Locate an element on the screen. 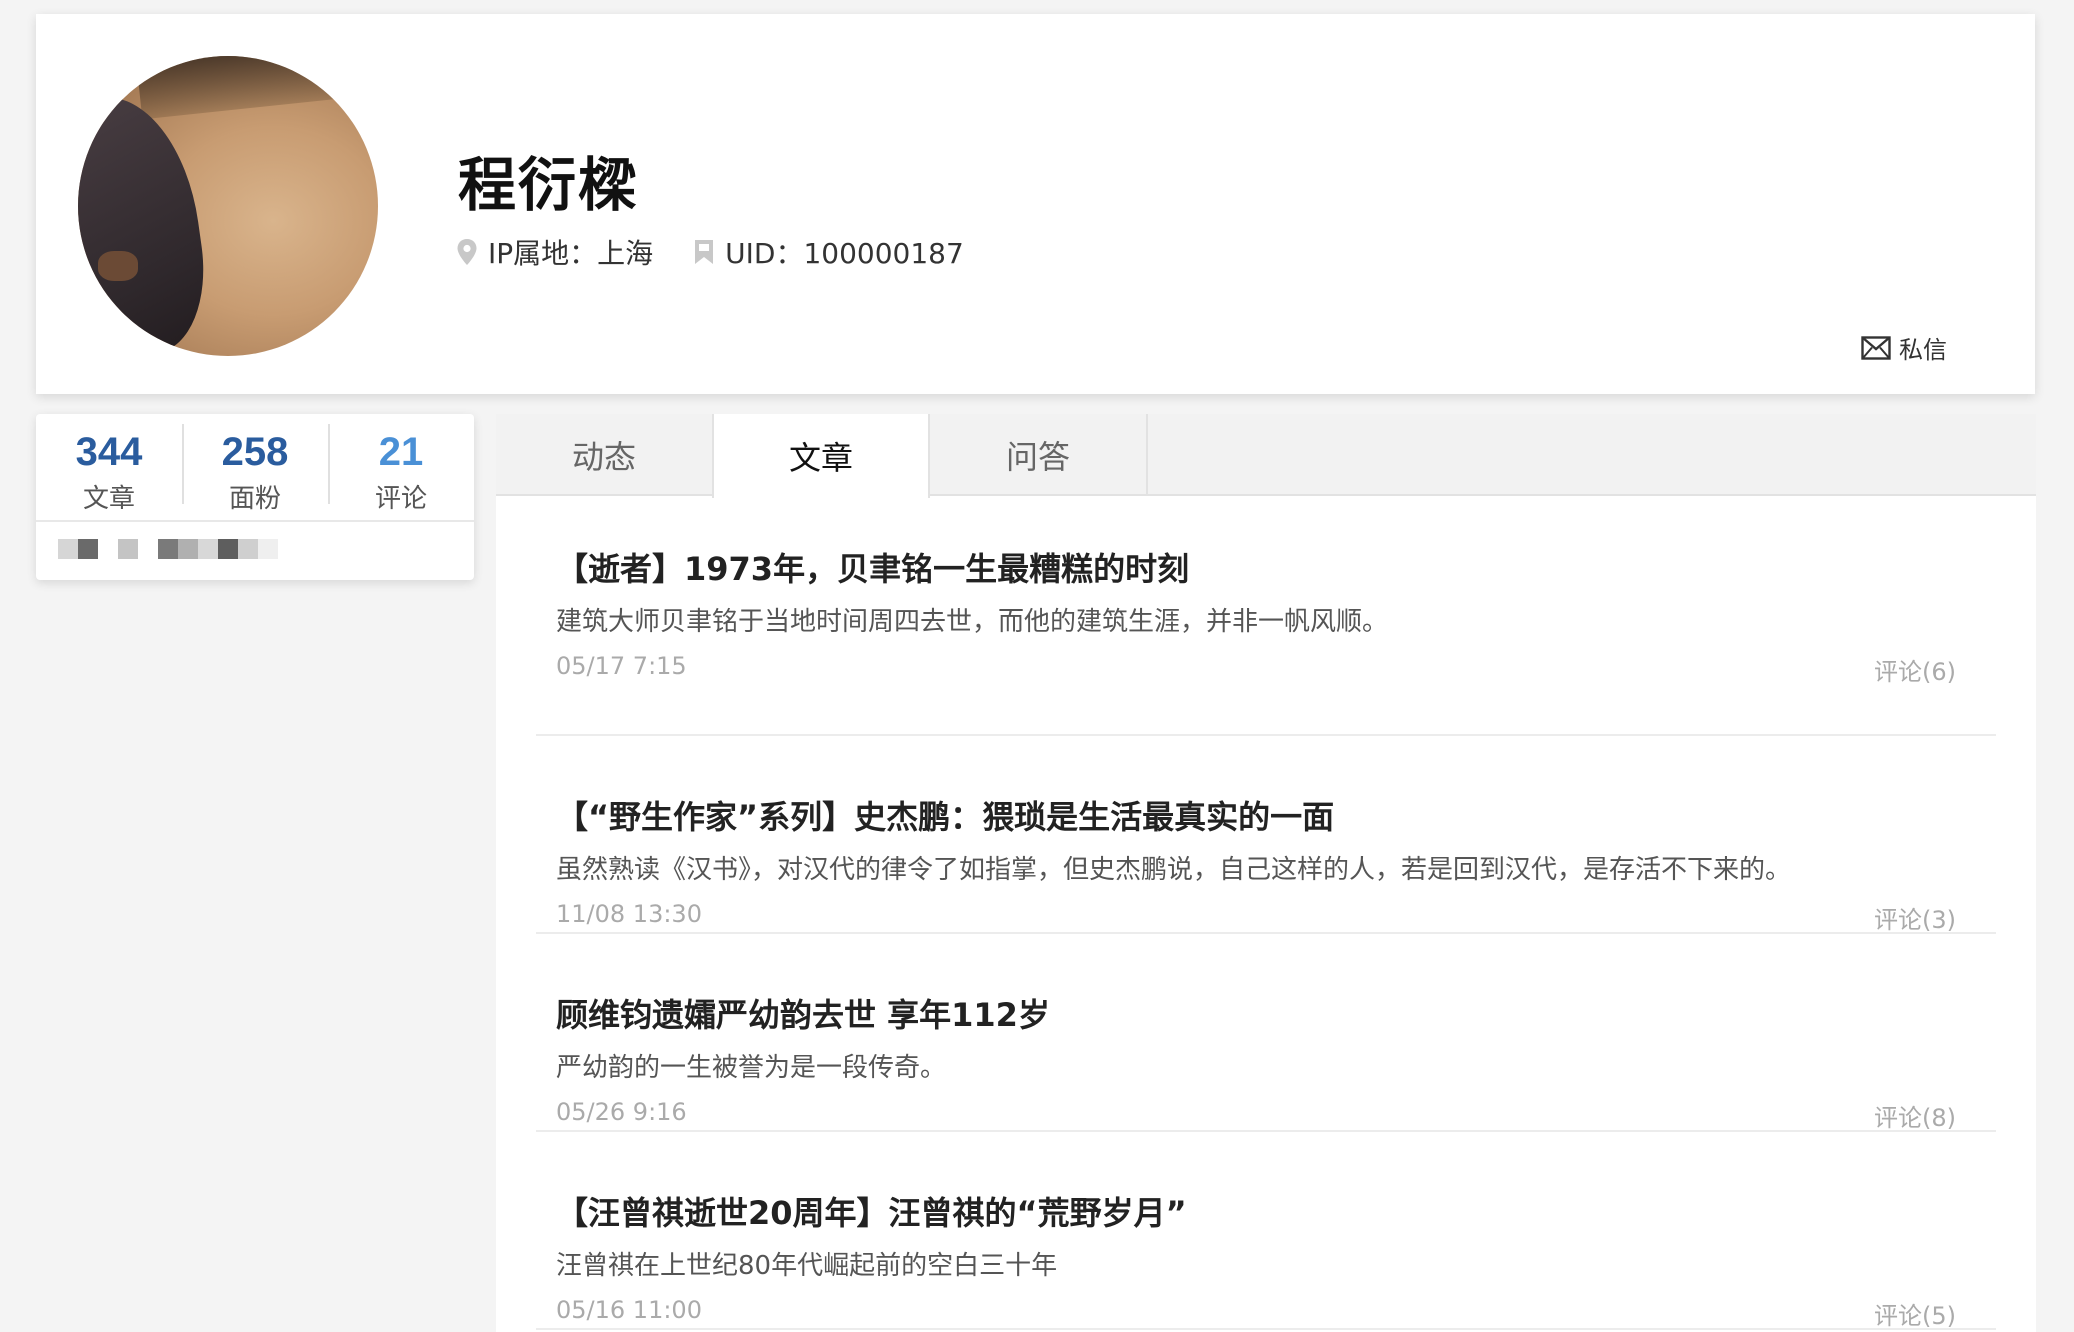 The width and height of the screenshot is (2074, 1332). uid-text: UID：100000187 is located at coordinates (844, 253).